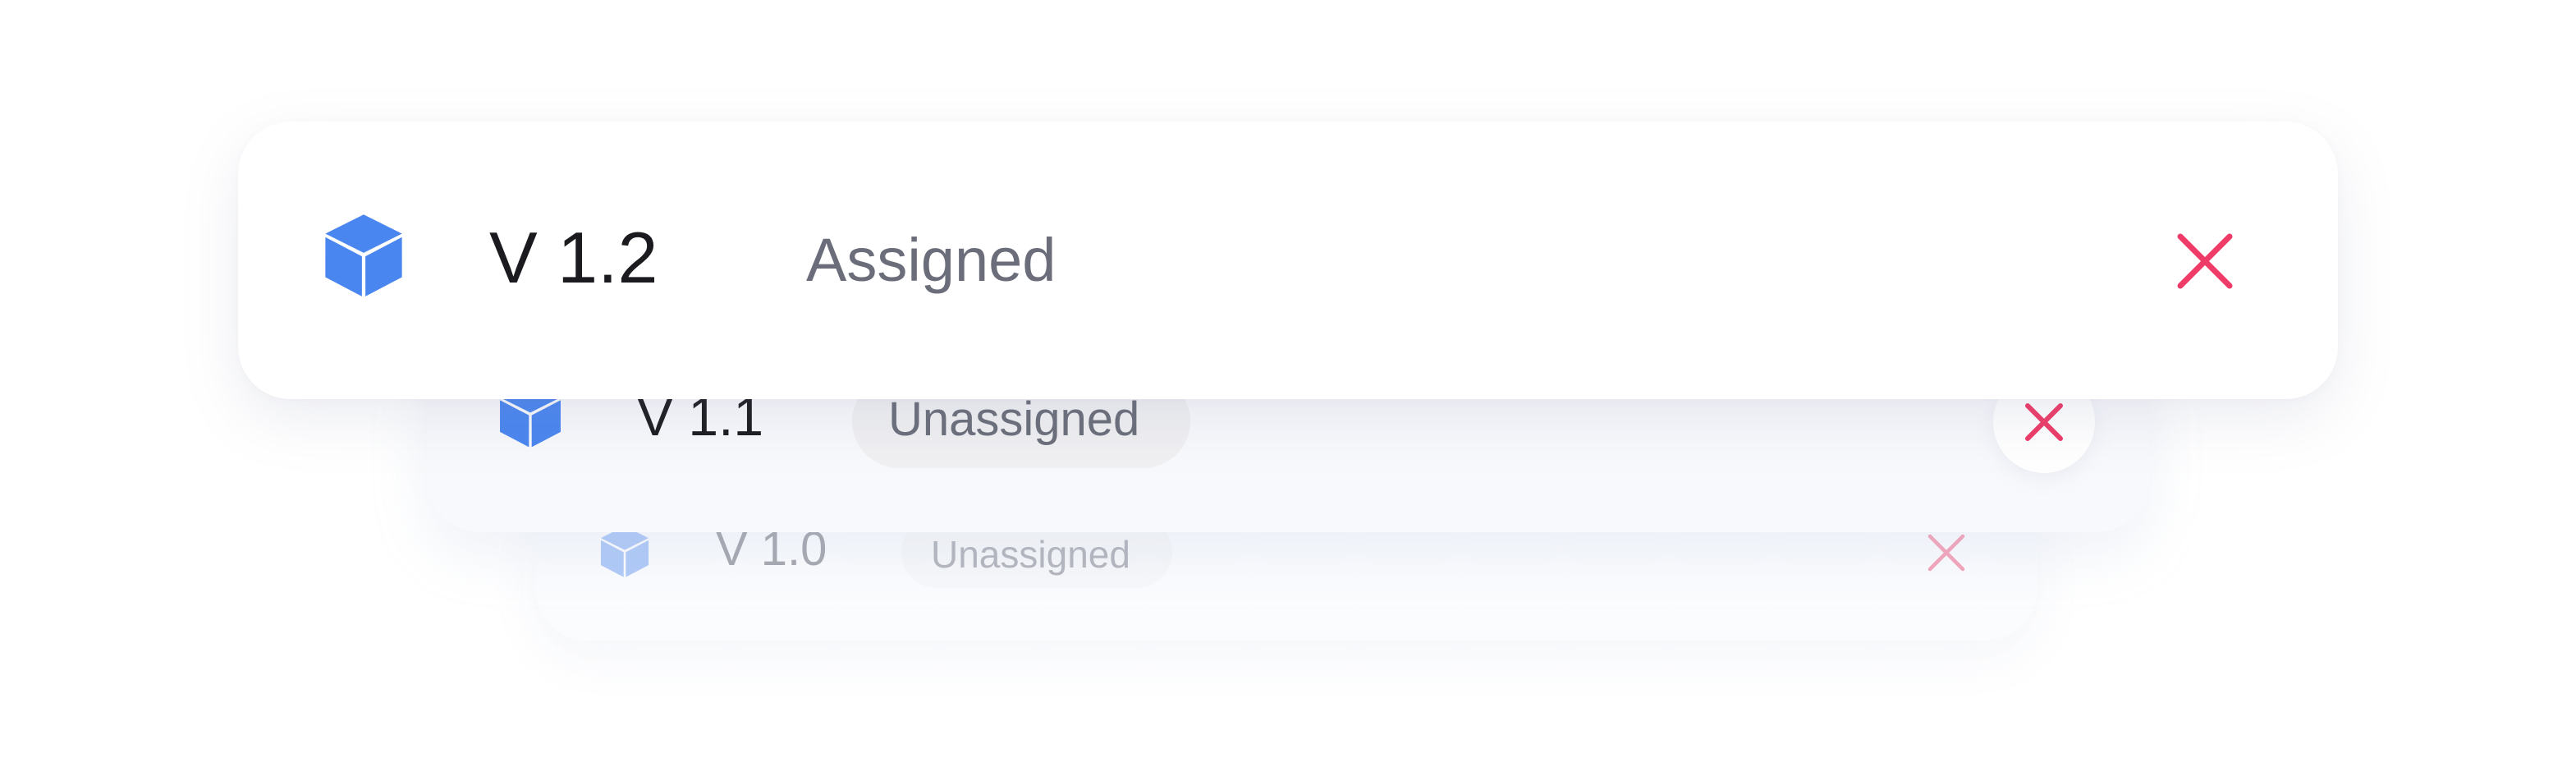 The width and height of the screenshot is (2576, 772). Describe the element at coordinates (932, 260) in the screenshot. I see `status-label: Assigned` at that location.